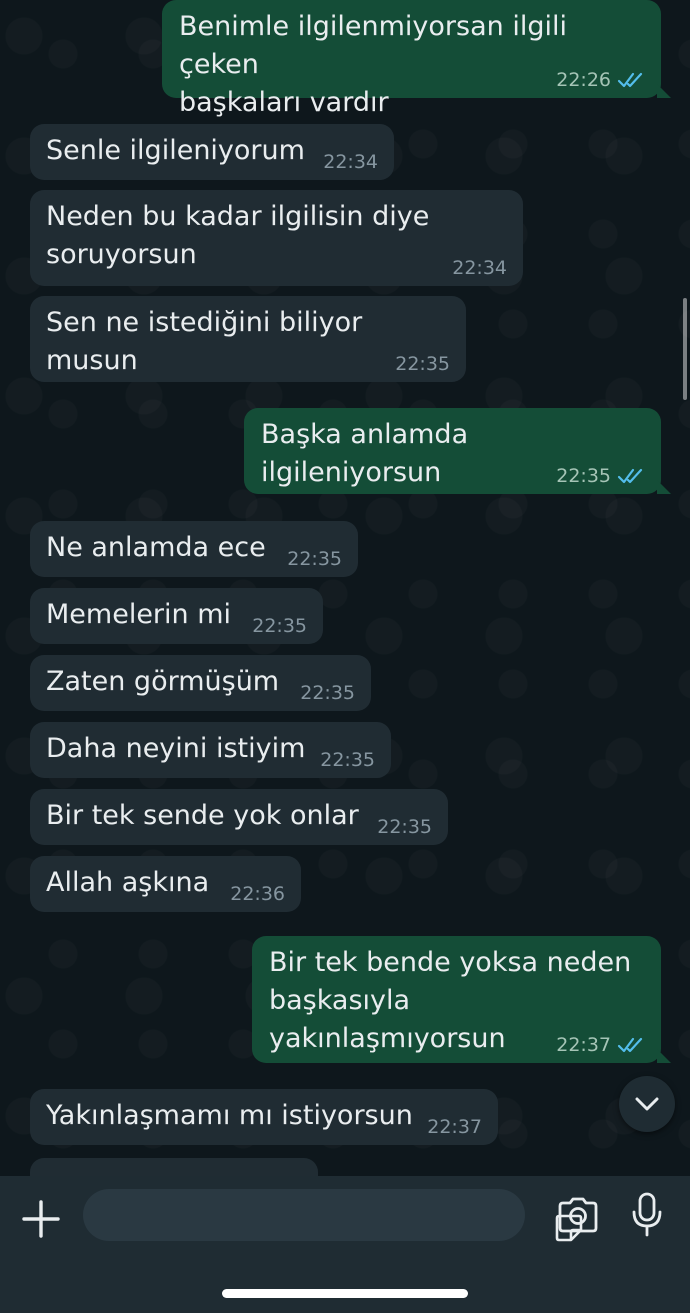 This screenshot has height=1313, width=690. Describe the element at coordinates (229, 1115) in the screenshot. I see `message-text: Yakınlaşmamı mı istiyorsun` at that location.